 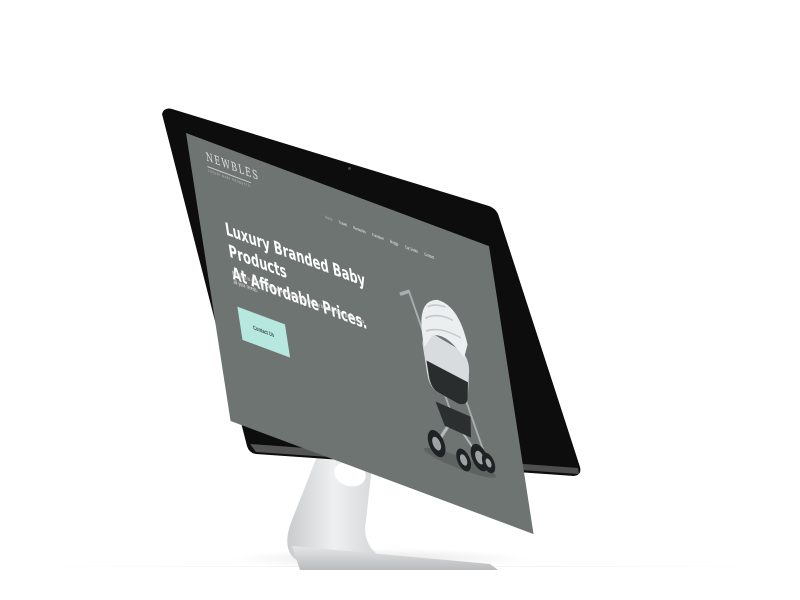 I want to click on nav-item-car-seats: Car Seats, so click(x=411, y=249).